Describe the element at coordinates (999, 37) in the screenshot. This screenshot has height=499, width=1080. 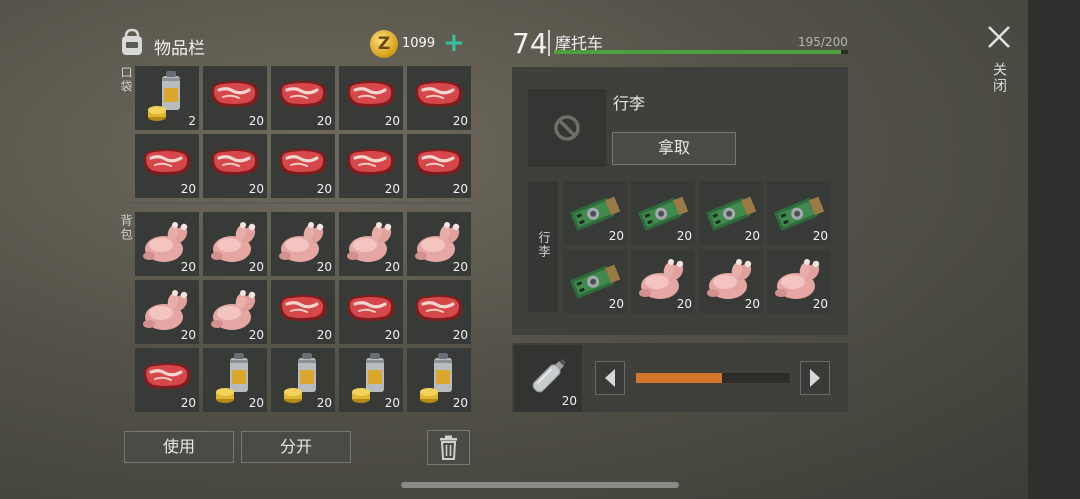
I see `close-icon` at that location.